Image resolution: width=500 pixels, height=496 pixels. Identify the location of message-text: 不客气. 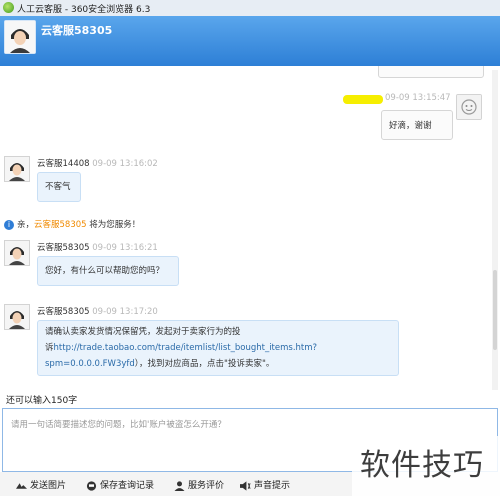
(58, 187).